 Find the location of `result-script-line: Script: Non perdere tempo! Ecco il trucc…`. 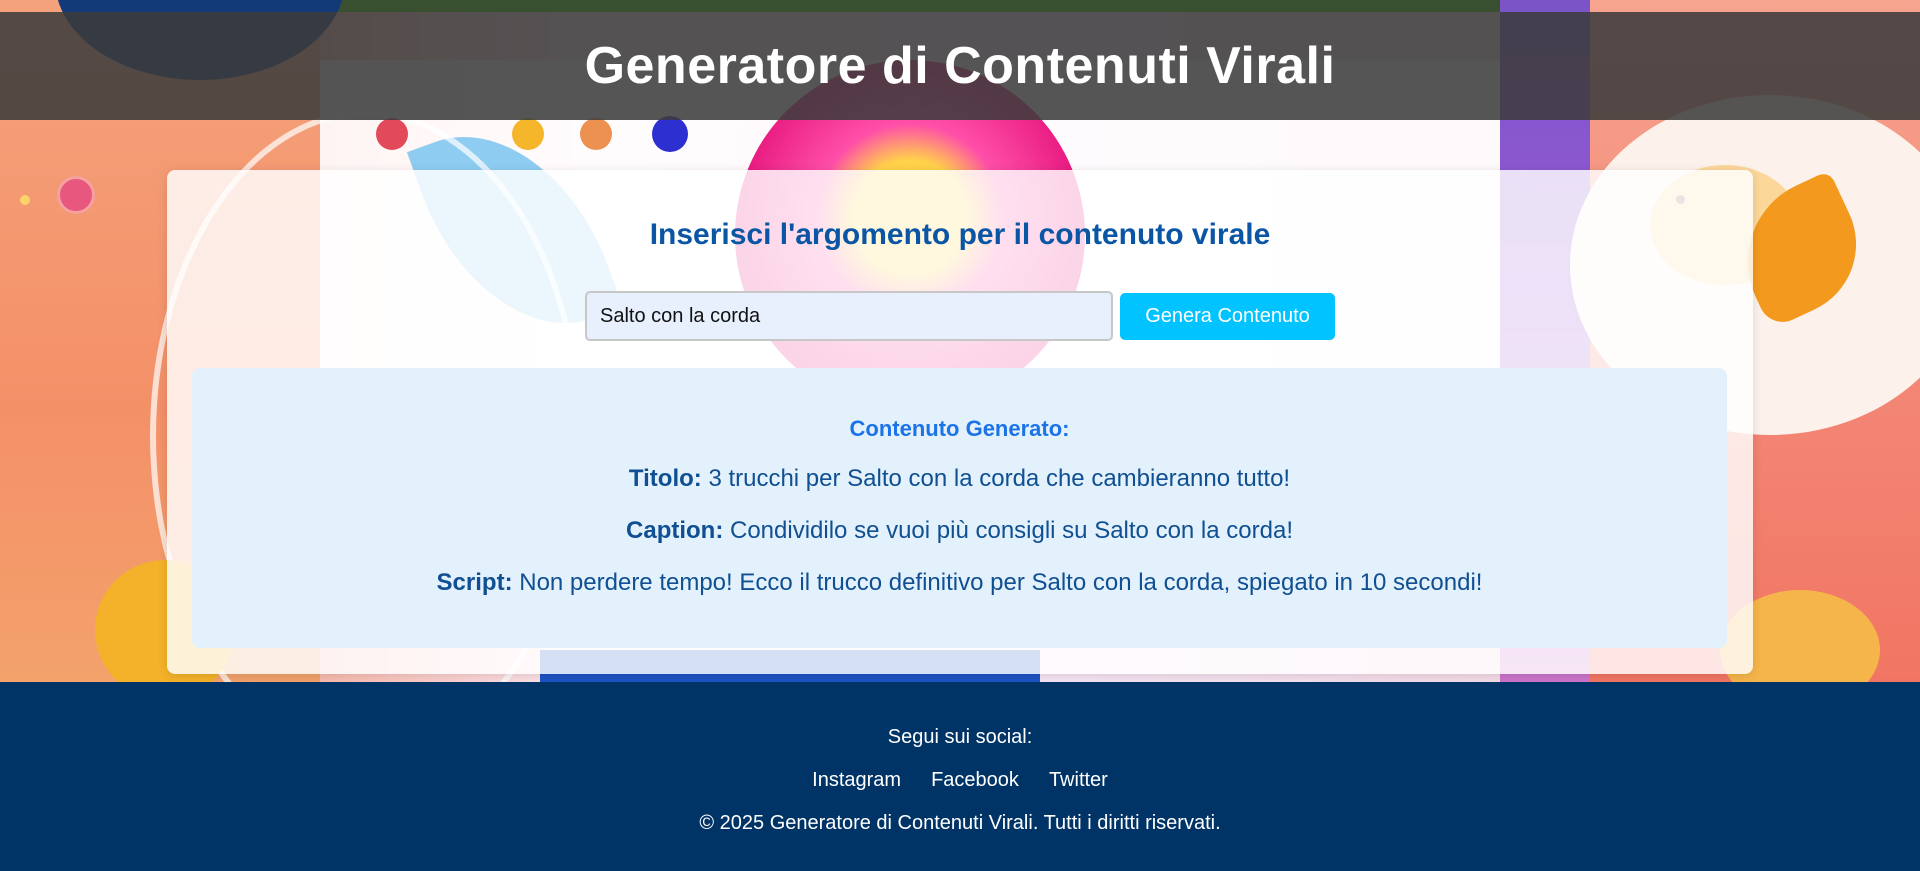

result-script-line: Script: Non perdere tempo! Ecco il trucc… is located at coordinates (959, 583).